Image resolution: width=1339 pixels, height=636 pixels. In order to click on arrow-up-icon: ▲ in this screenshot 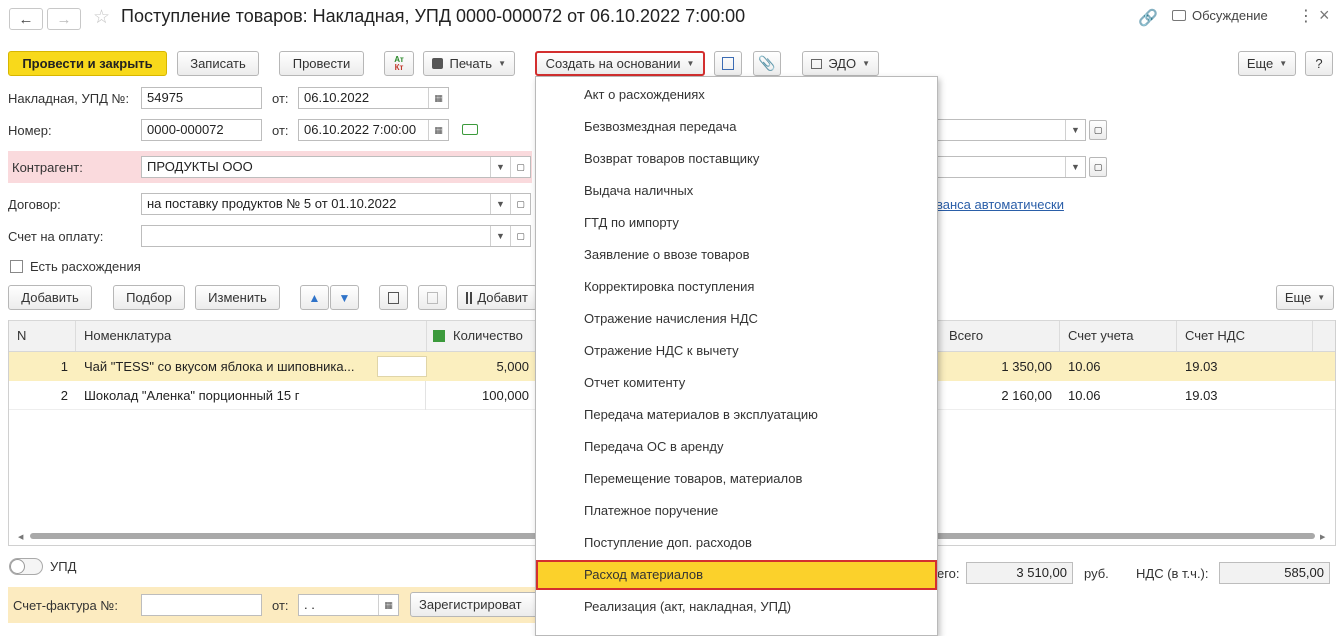, I will do `click(314, 297)`.